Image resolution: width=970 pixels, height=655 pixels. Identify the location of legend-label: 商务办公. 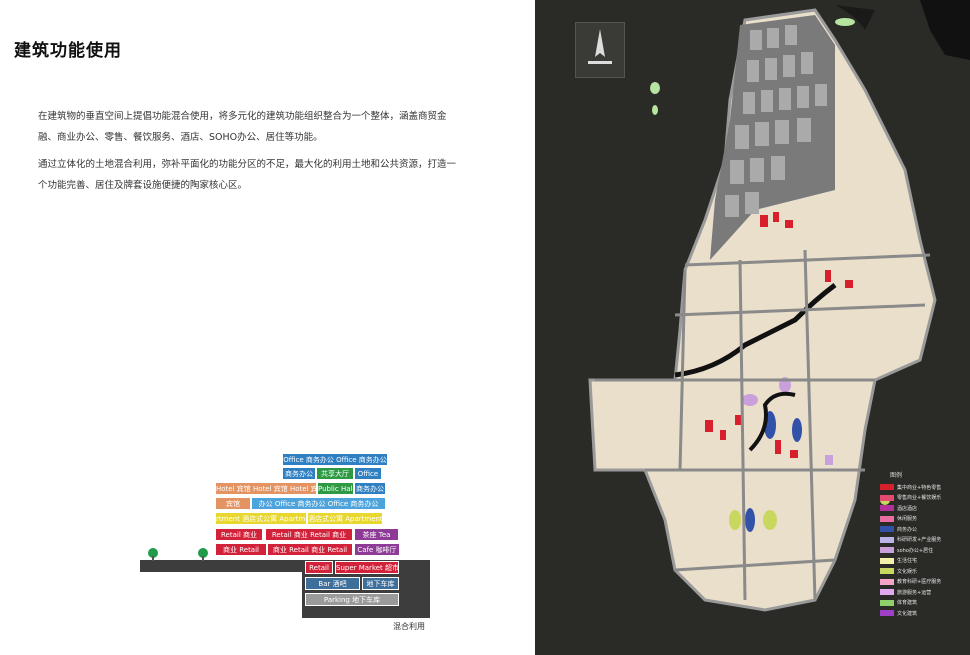
(907, 529).